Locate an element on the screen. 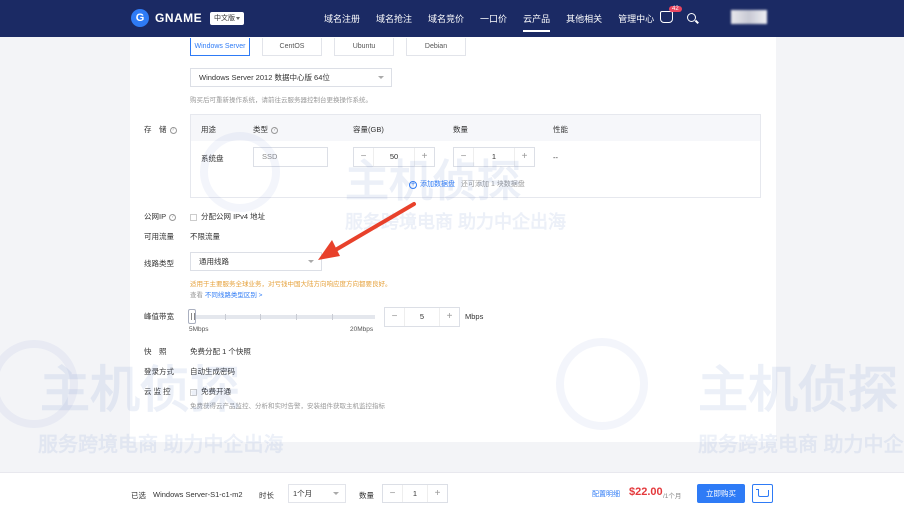 This screenshot has width=904, height=512. capacity-plus-button: + is located at coordinates (424, 157).